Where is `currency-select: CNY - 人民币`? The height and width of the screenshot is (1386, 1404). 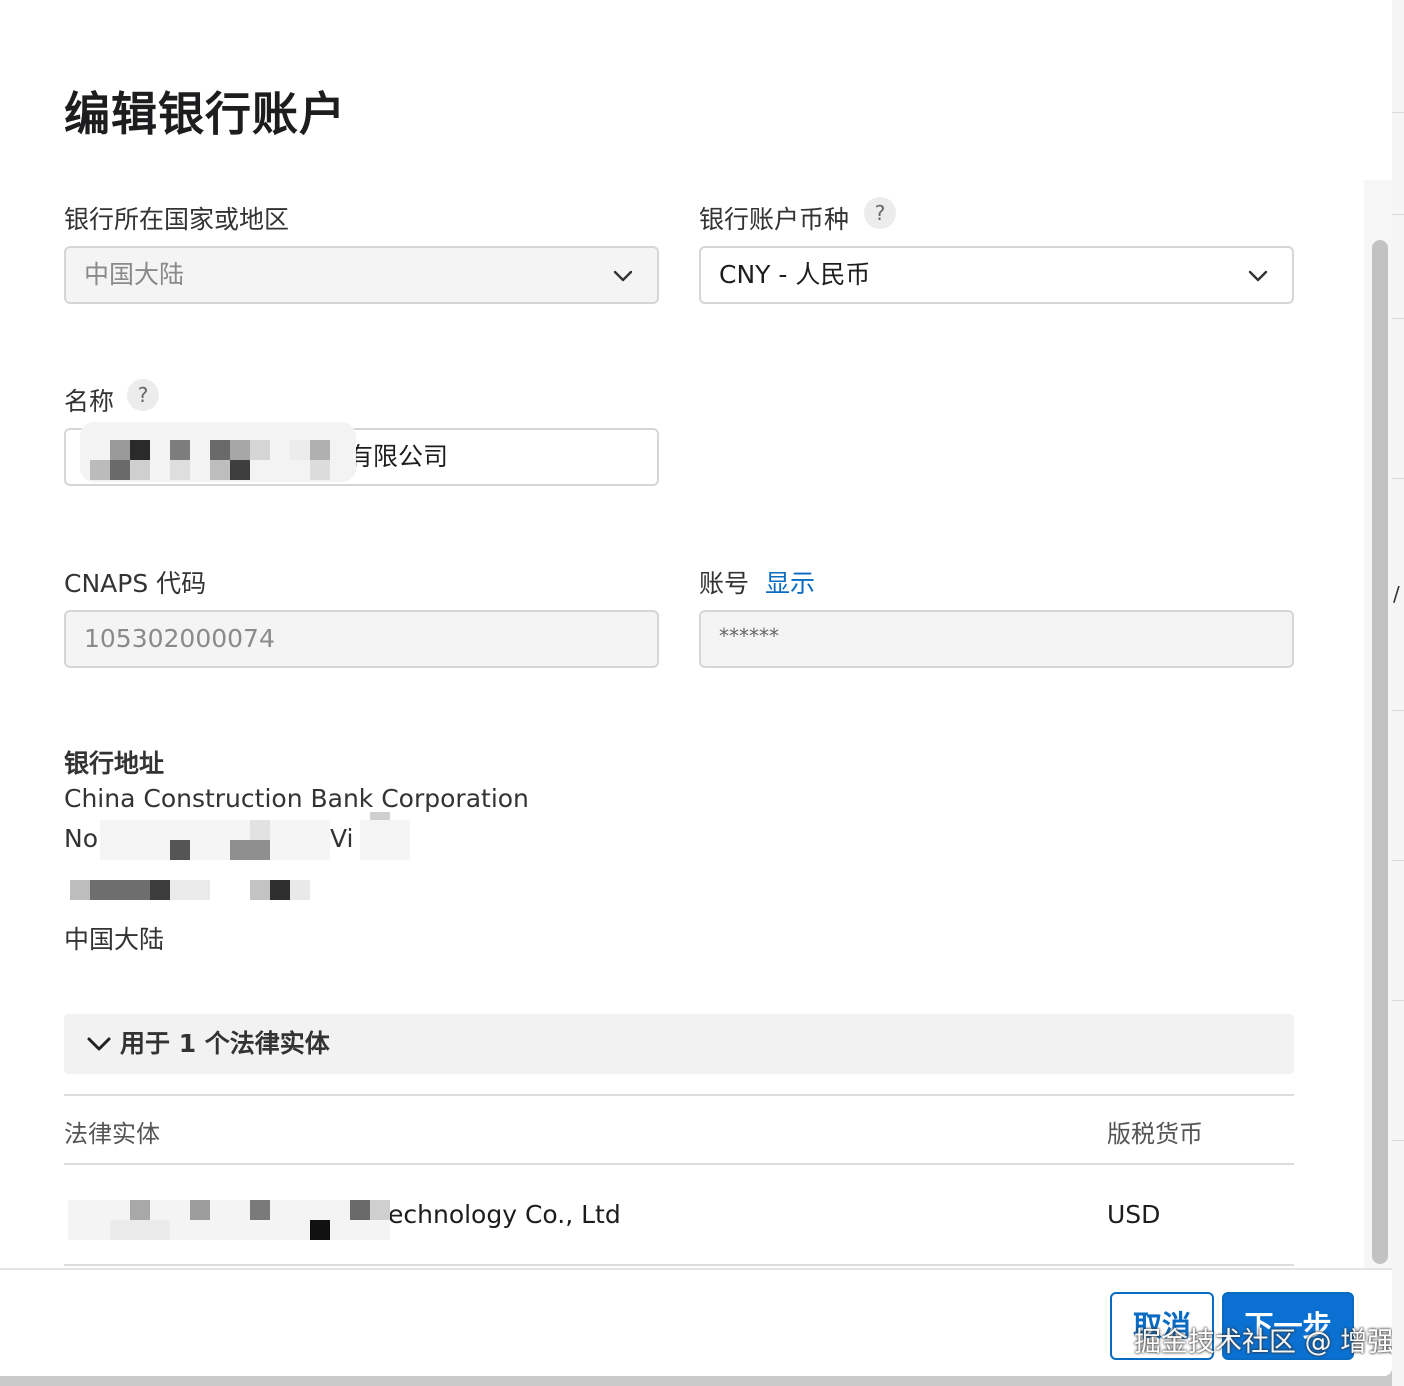 currency-select: CNY - 人民币 is located at coordinates (996, 275).